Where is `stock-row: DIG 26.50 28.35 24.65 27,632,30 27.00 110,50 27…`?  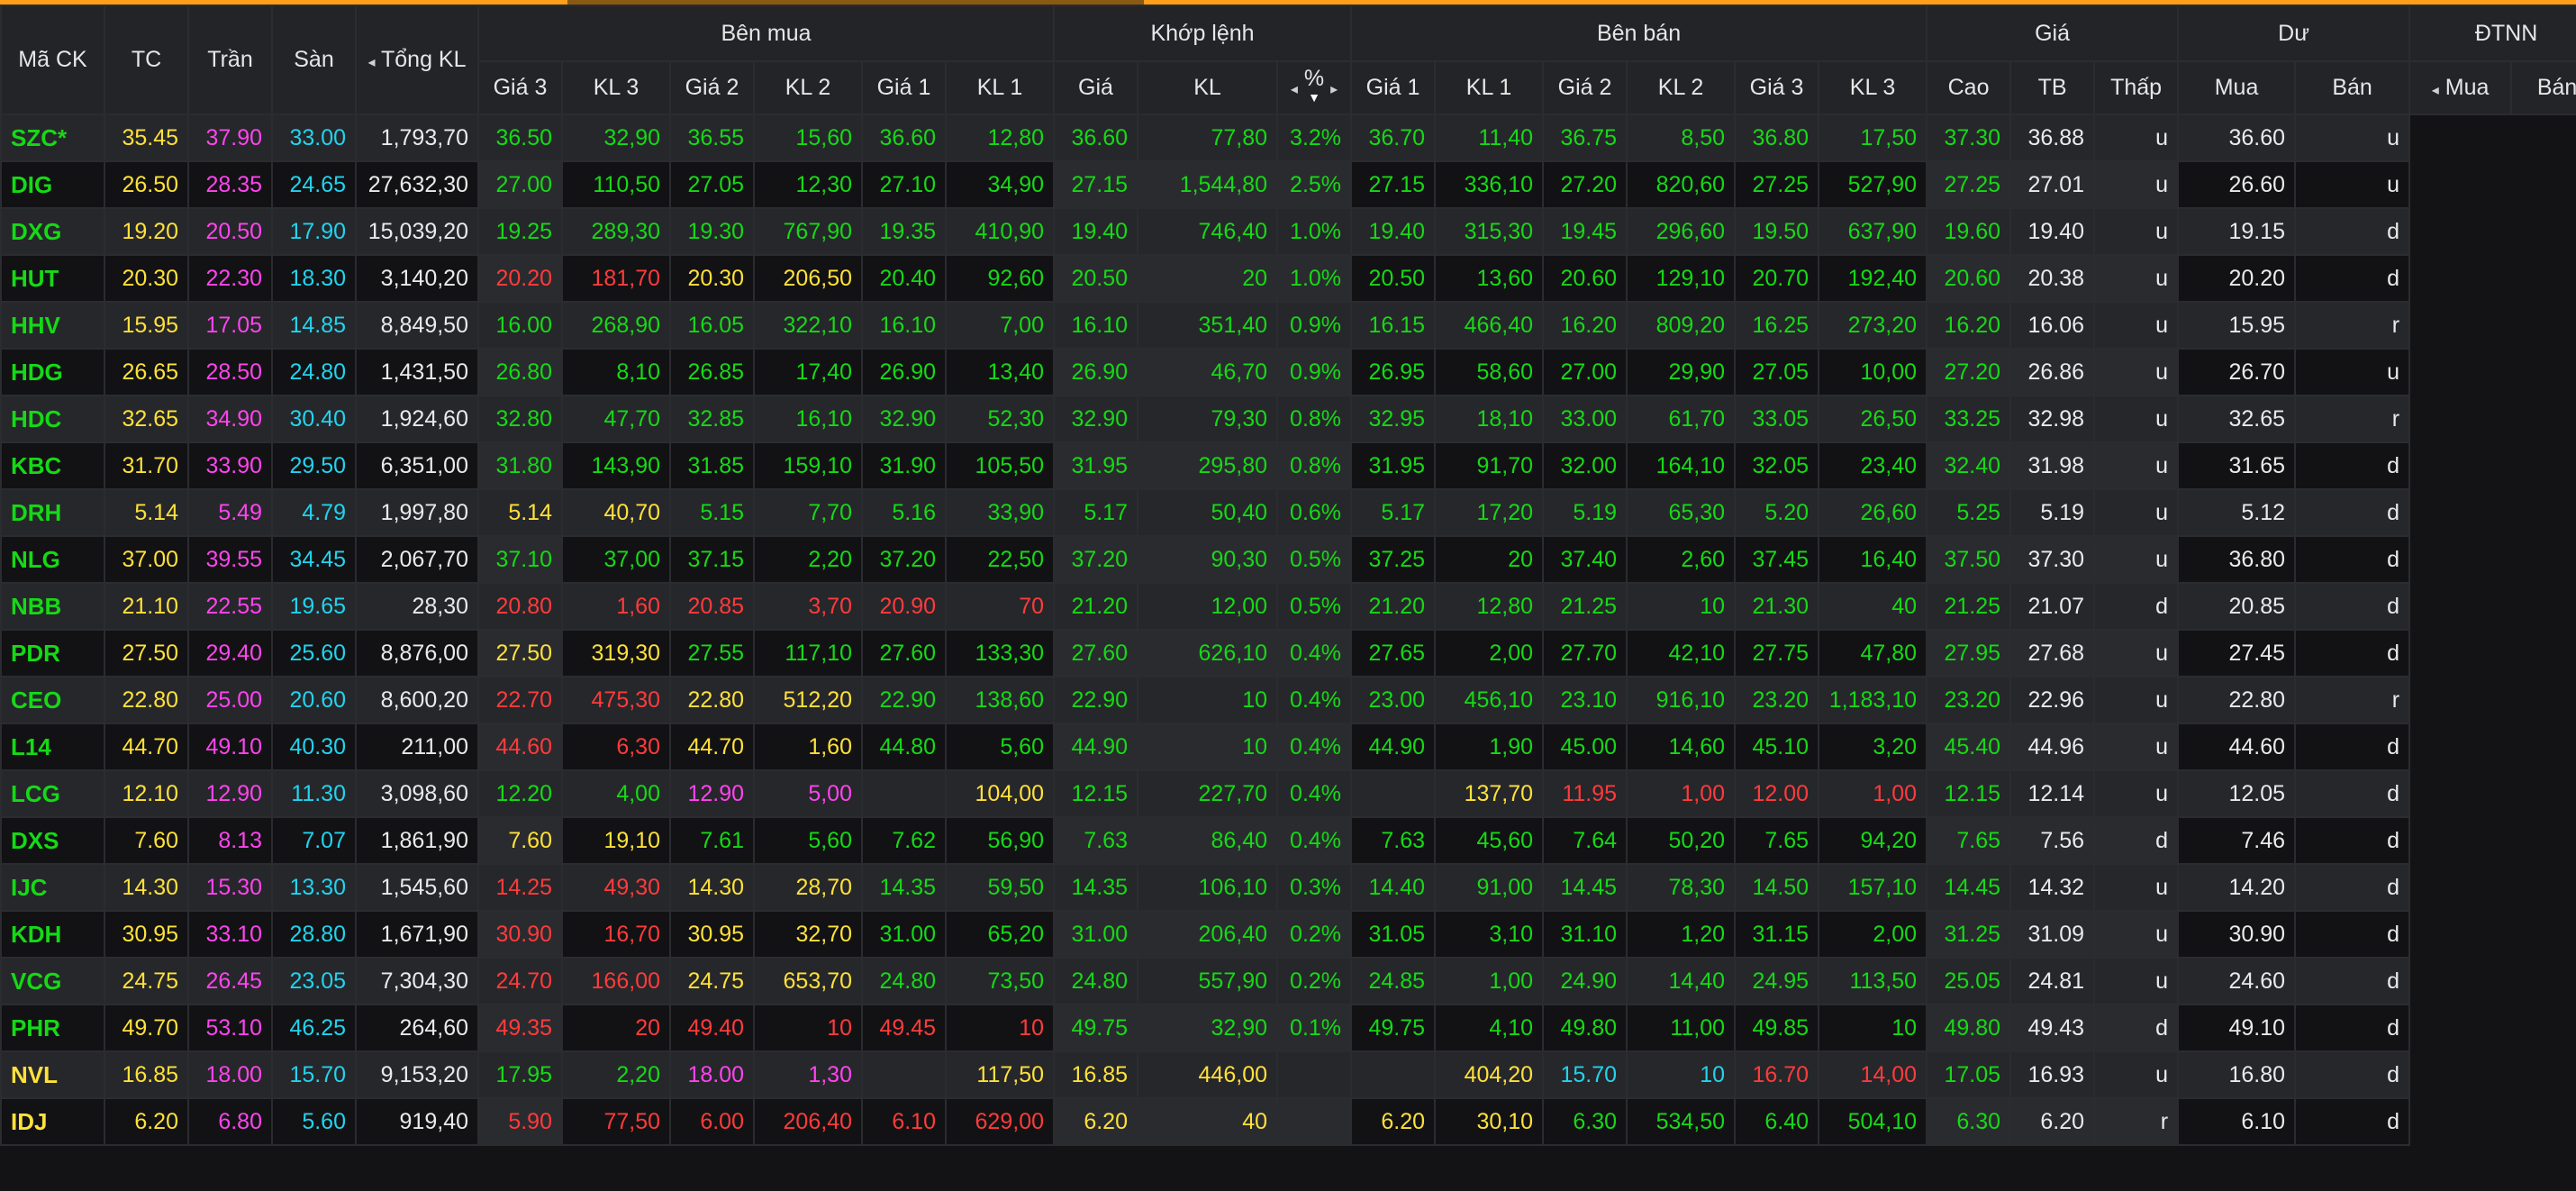
stock-row: DIG 26.50 28.35 24.65 27,632,30 27.00 110,50 27… is located at coordinates (1288, 184).